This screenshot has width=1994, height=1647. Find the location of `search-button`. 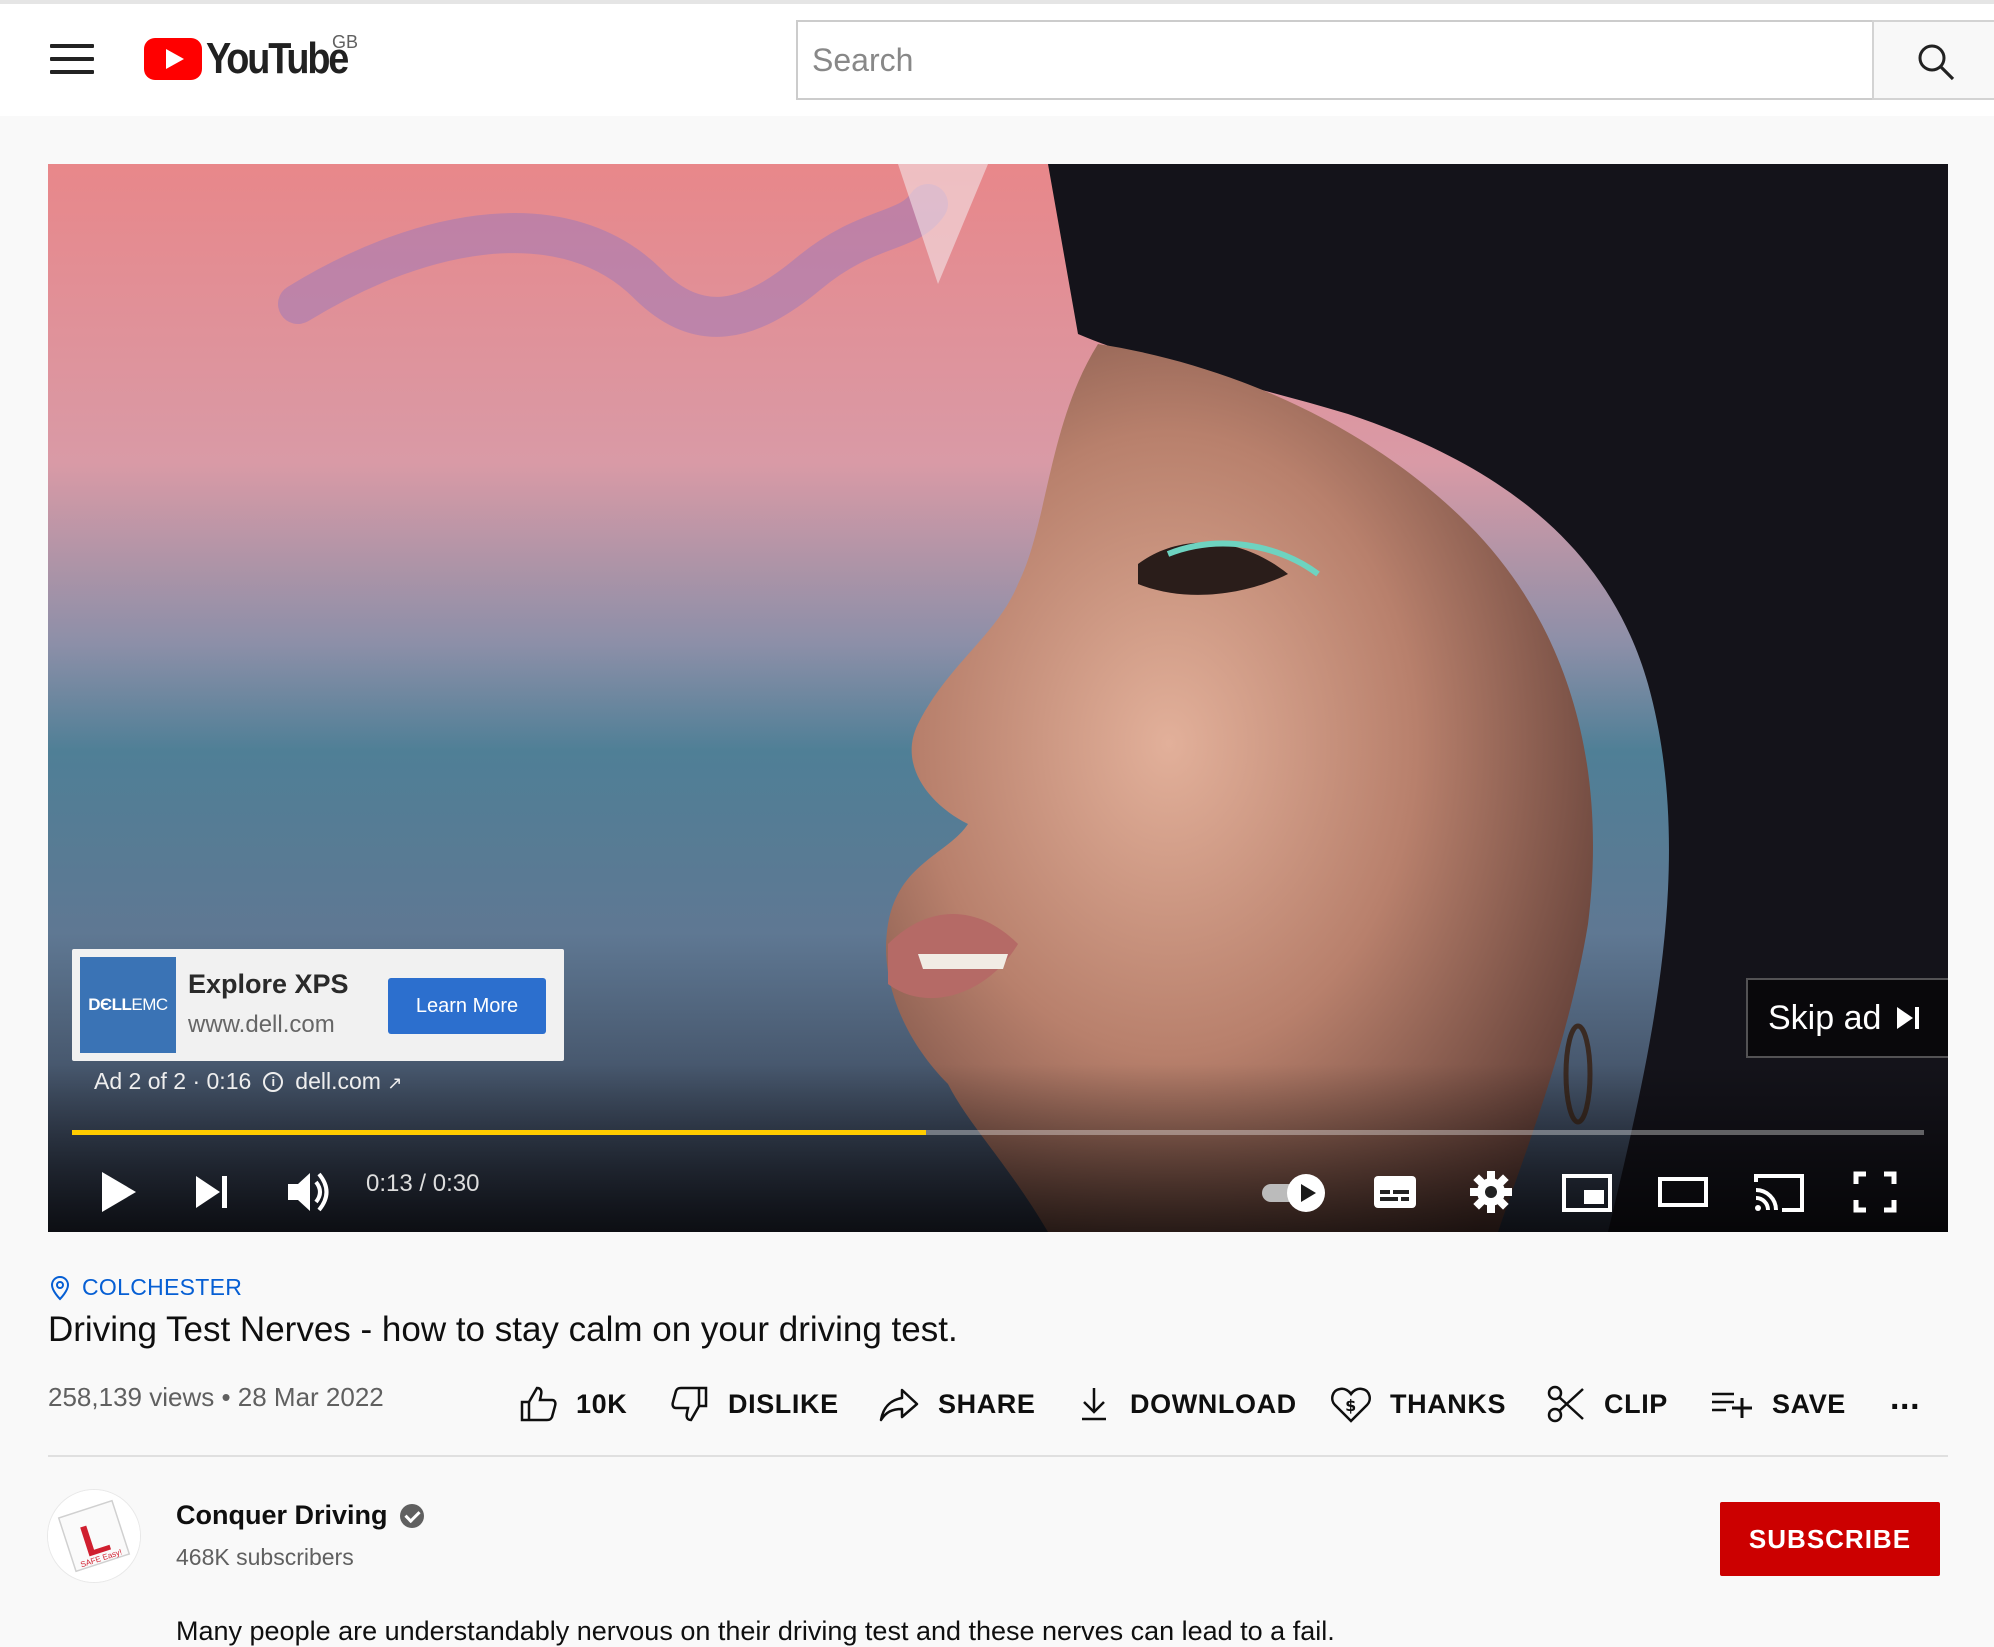

search-button is located at coordinates (1933, 60).